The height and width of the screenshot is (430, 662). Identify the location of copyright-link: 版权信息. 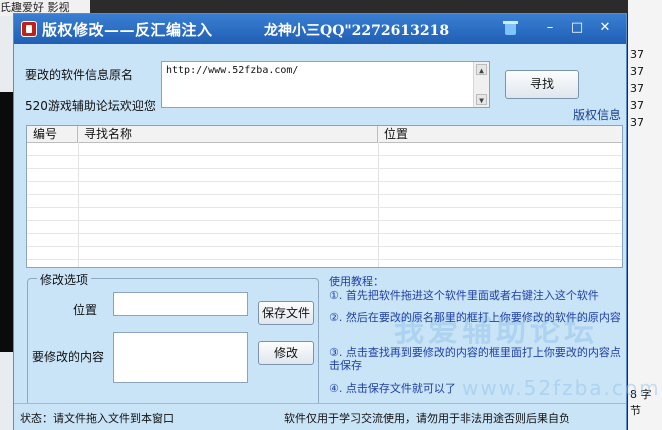
(597, 114).